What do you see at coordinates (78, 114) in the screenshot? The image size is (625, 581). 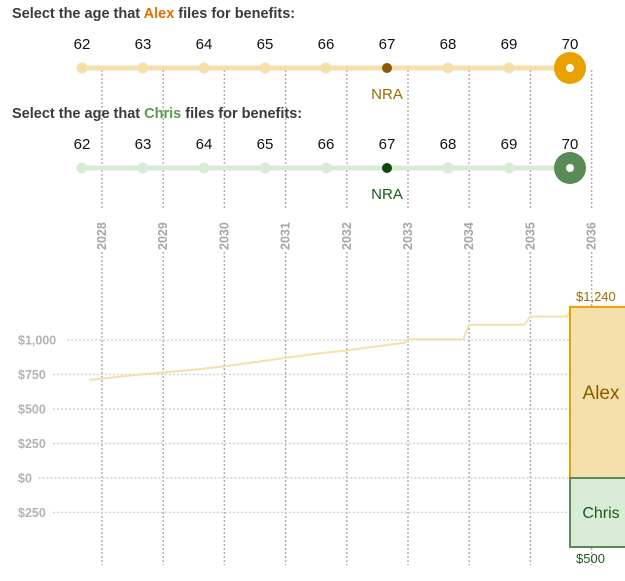 I see `chris-prompt-before: Select the age that` at bounding box center [78, 114].